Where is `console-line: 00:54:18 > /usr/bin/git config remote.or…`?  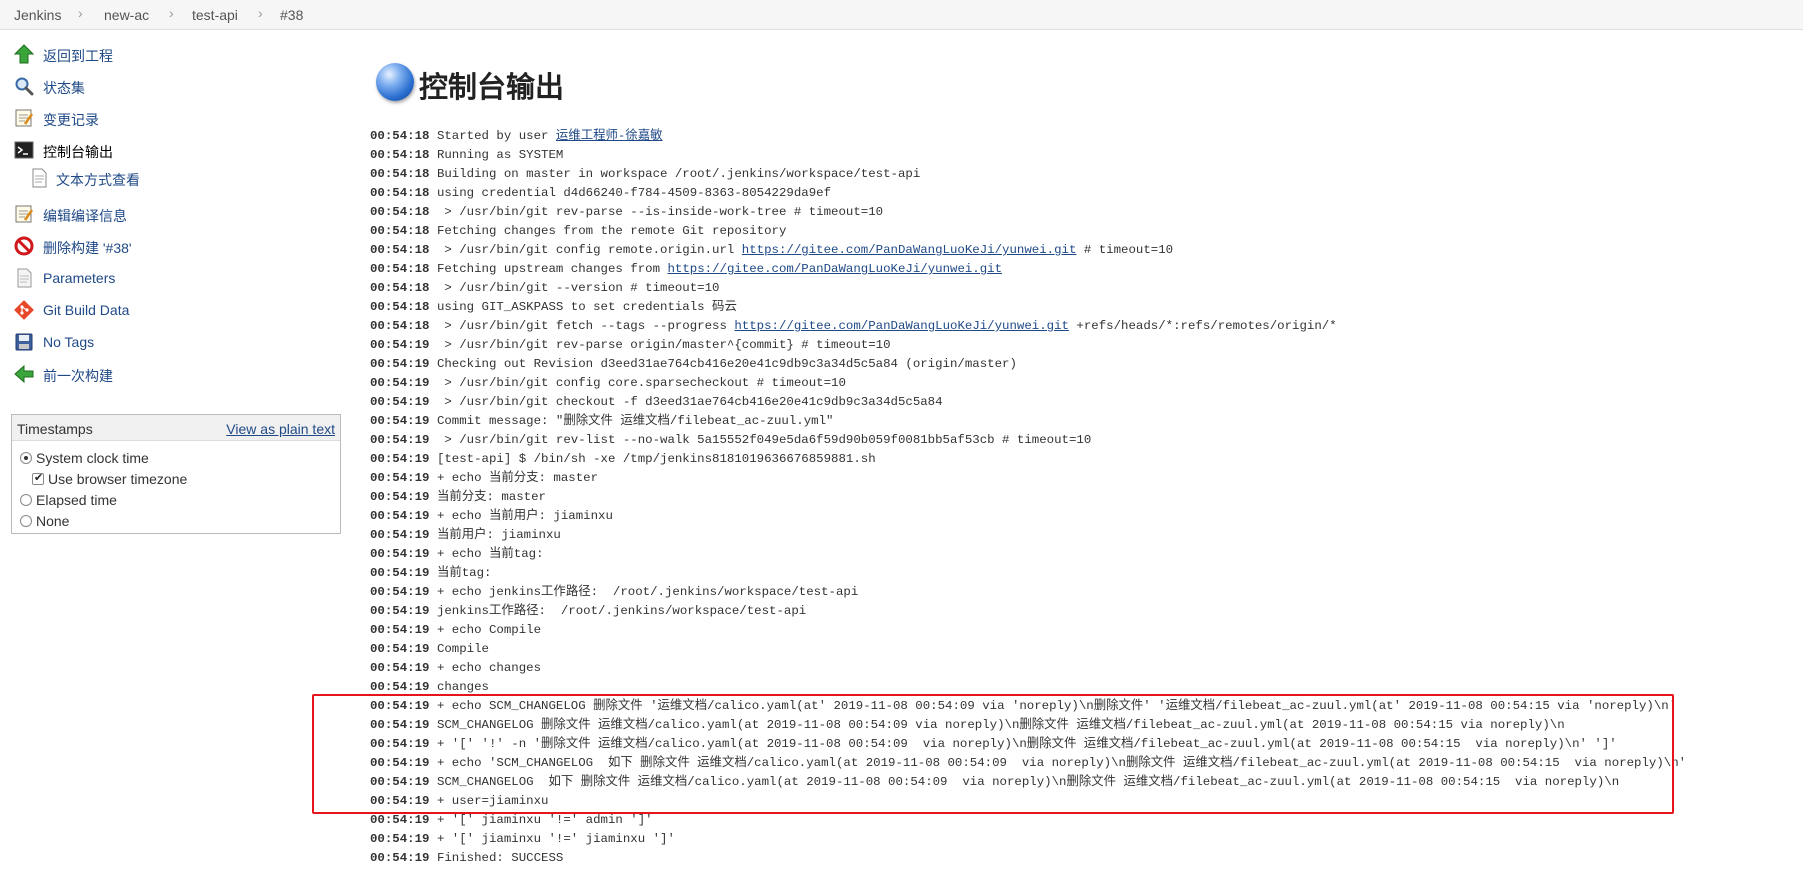
console-line: 00:54:18 > /usr/bin/git config remote.or… is located at coordinates (1080, 250).